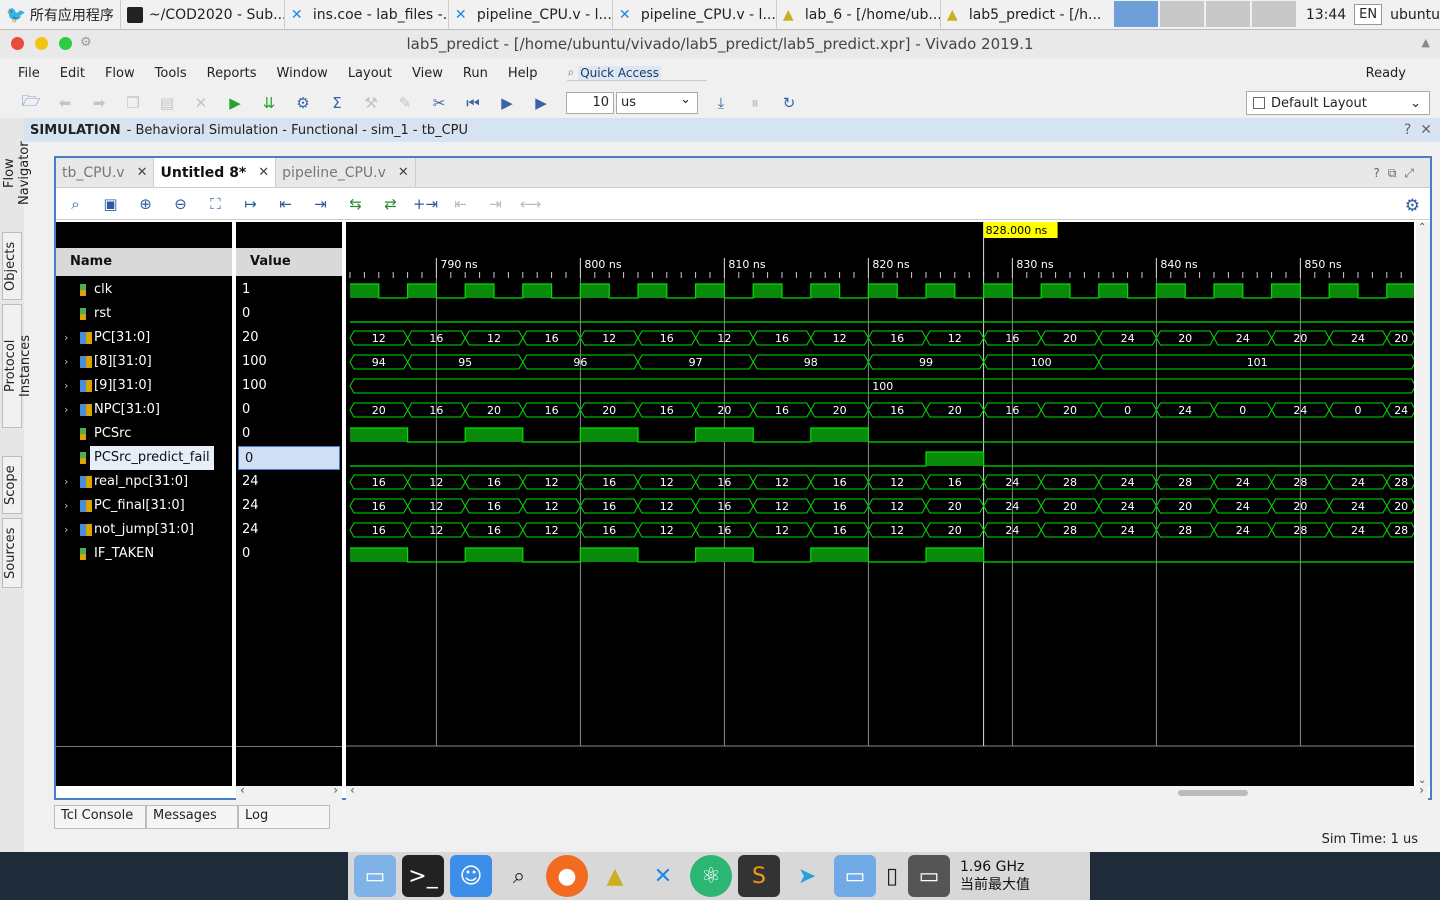 This screenshot has height=900, width=1440. What do you see at coordinates (1415, 15) in the screenshot?
I see `user-name: ubuntu` at bounding box center [1415, 15].